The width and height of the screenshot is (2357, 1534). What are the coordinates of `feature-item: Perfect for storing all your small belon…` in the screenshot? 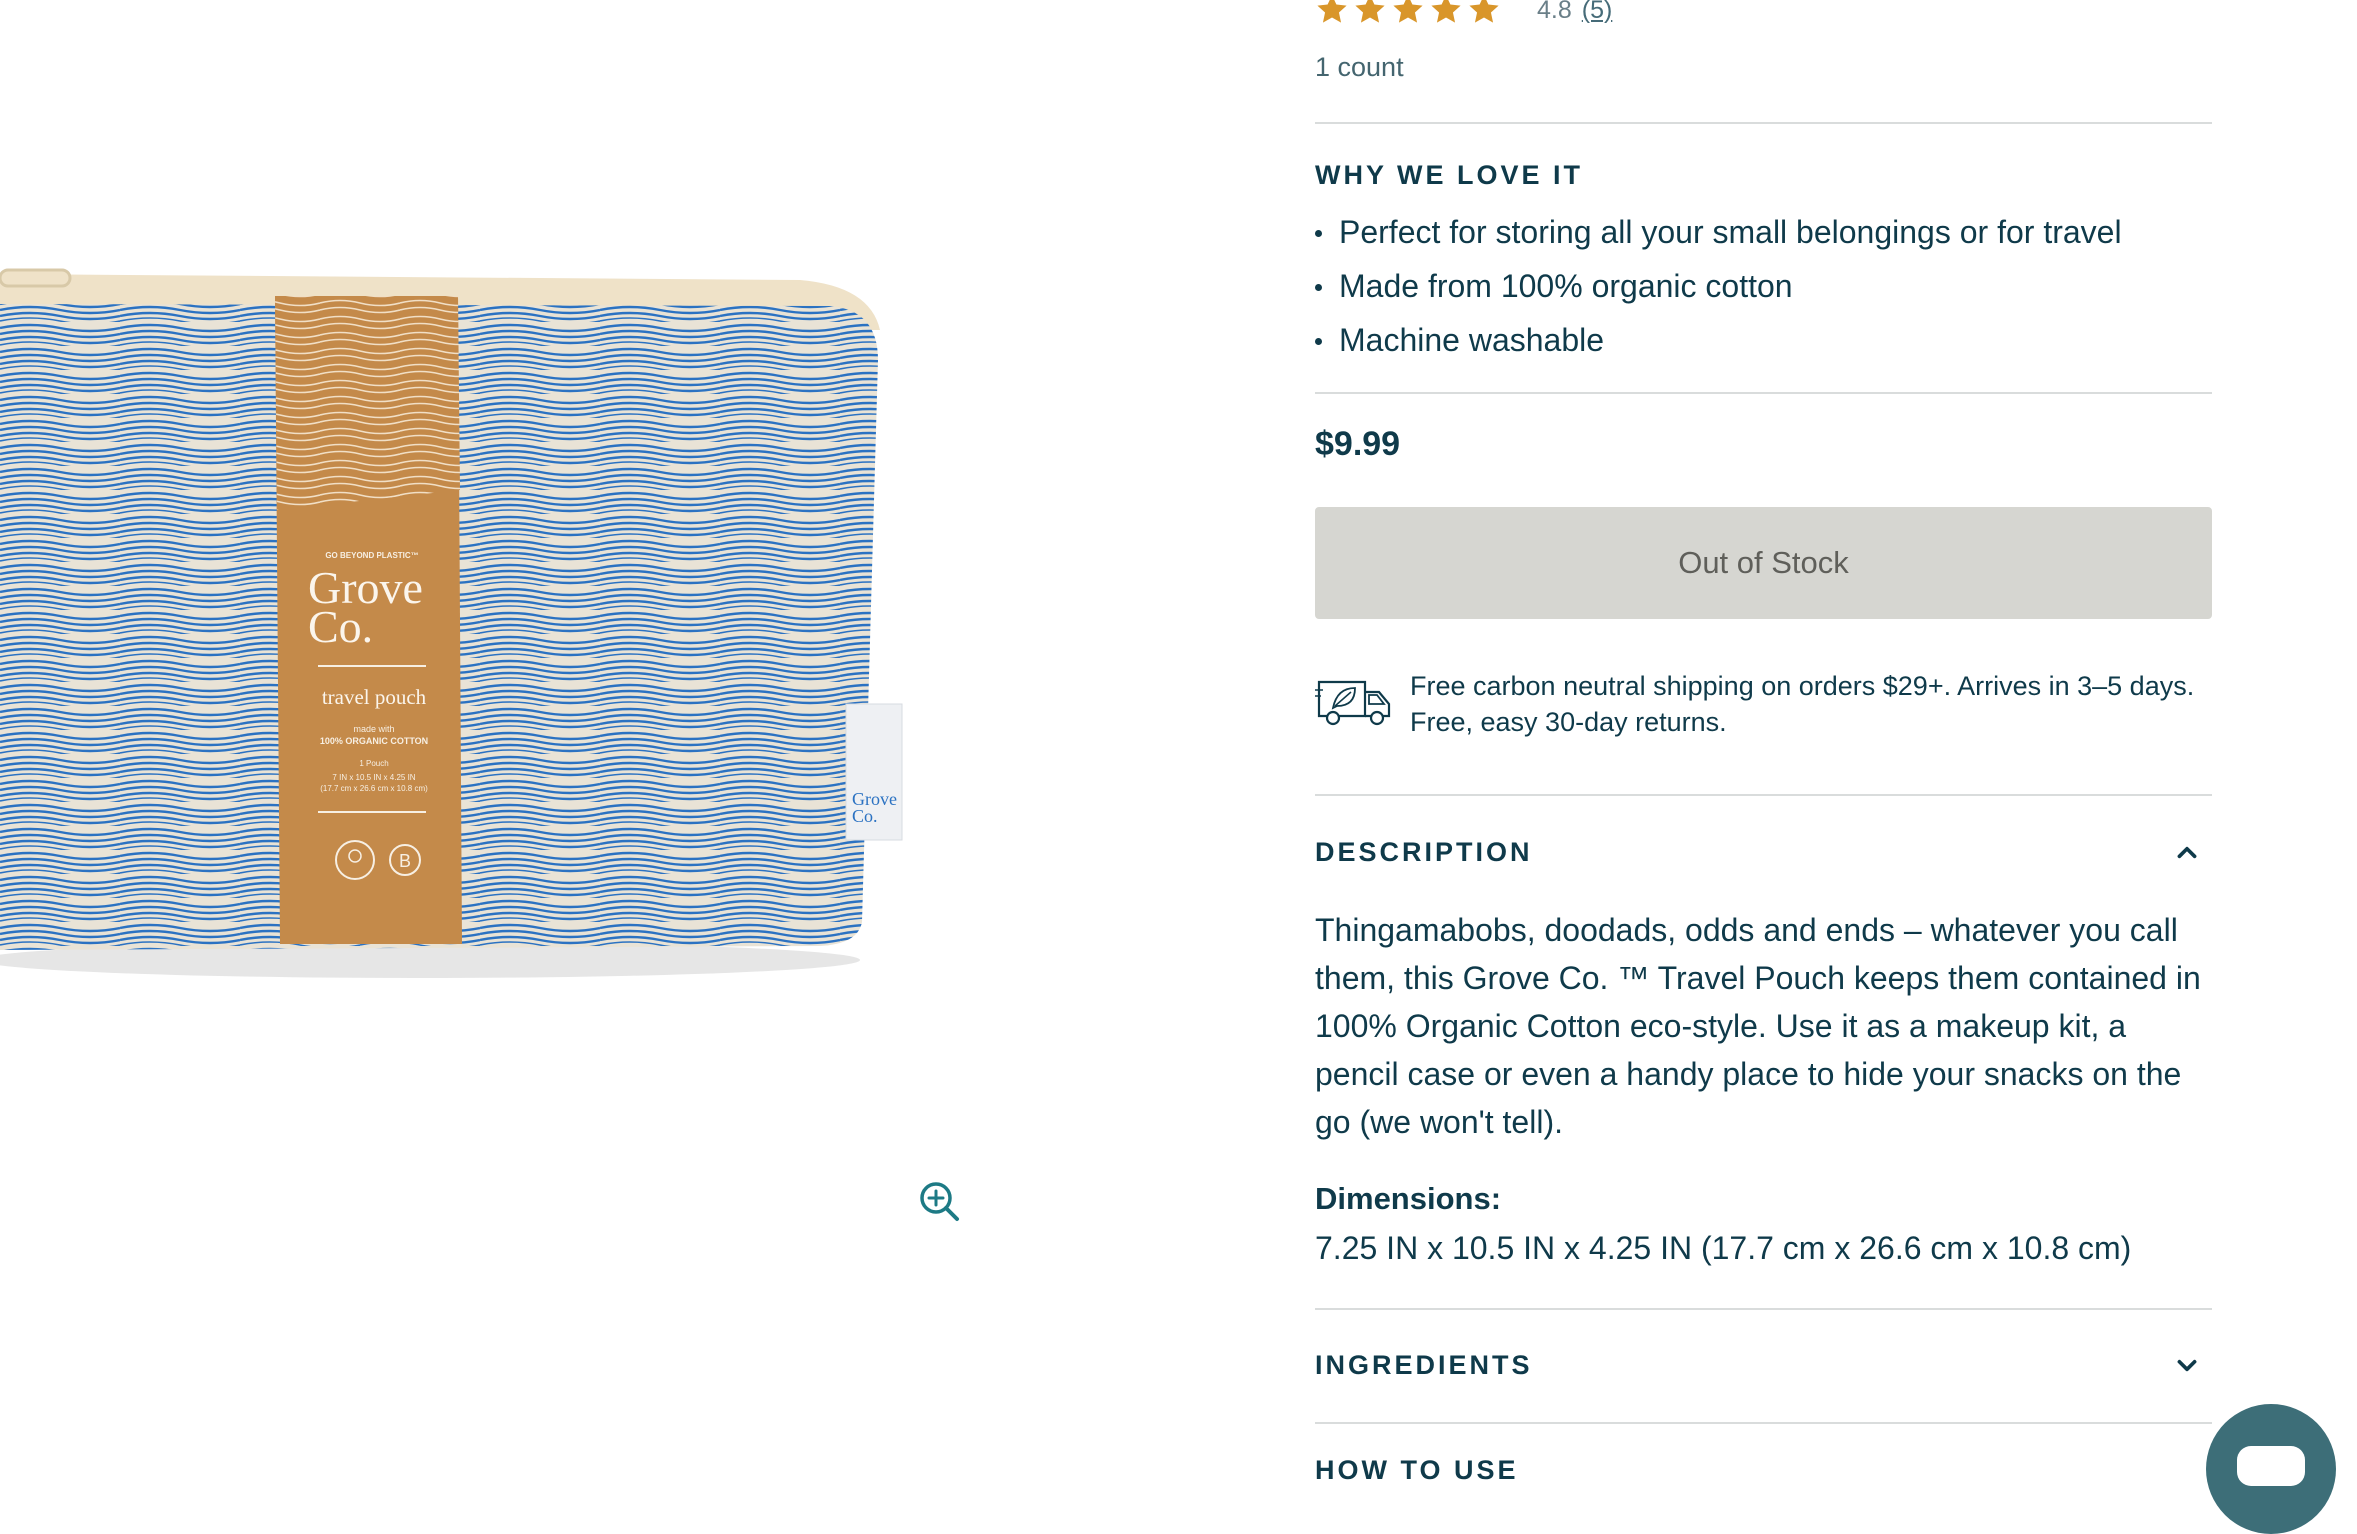 It's located at (1718, 232).